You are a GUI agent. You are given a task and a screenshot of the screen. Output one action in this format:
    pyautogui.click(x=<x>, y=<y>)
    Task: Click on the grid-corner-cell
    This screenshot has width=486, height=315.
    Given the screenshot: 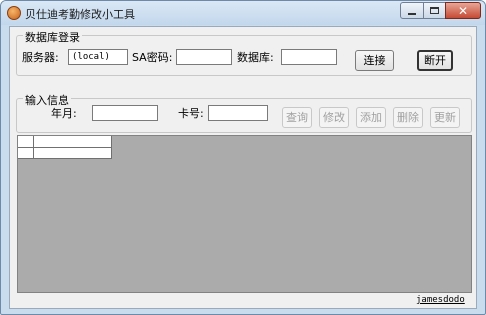 What is the action you would take?
    pyautogui.click(x=26, y=142)
    